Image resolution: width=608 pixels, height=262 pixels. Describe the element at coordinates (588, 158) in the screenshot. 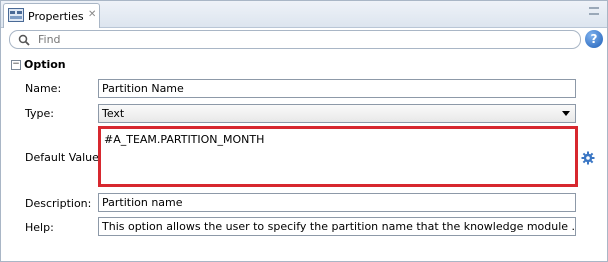

I see `gear-icon` at that location.